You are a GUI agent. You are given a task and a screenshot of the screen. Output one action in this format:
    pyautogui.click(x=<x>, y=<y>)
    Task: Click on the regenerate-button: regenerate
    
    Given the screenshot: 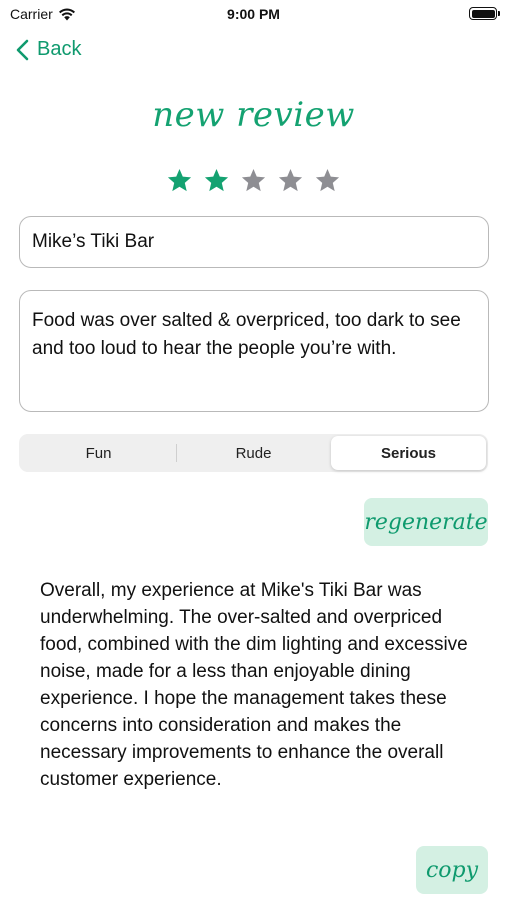 What is the action you would take?
    pyautogui.click(x=426, y=522)
    